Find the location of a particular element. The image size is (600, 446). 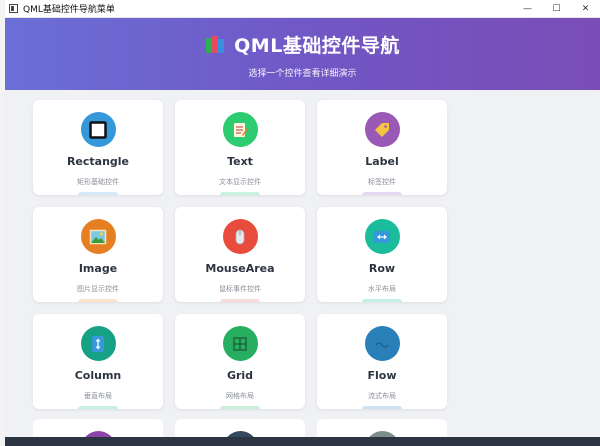

card-title: Column is located at coordinates (98, 375).